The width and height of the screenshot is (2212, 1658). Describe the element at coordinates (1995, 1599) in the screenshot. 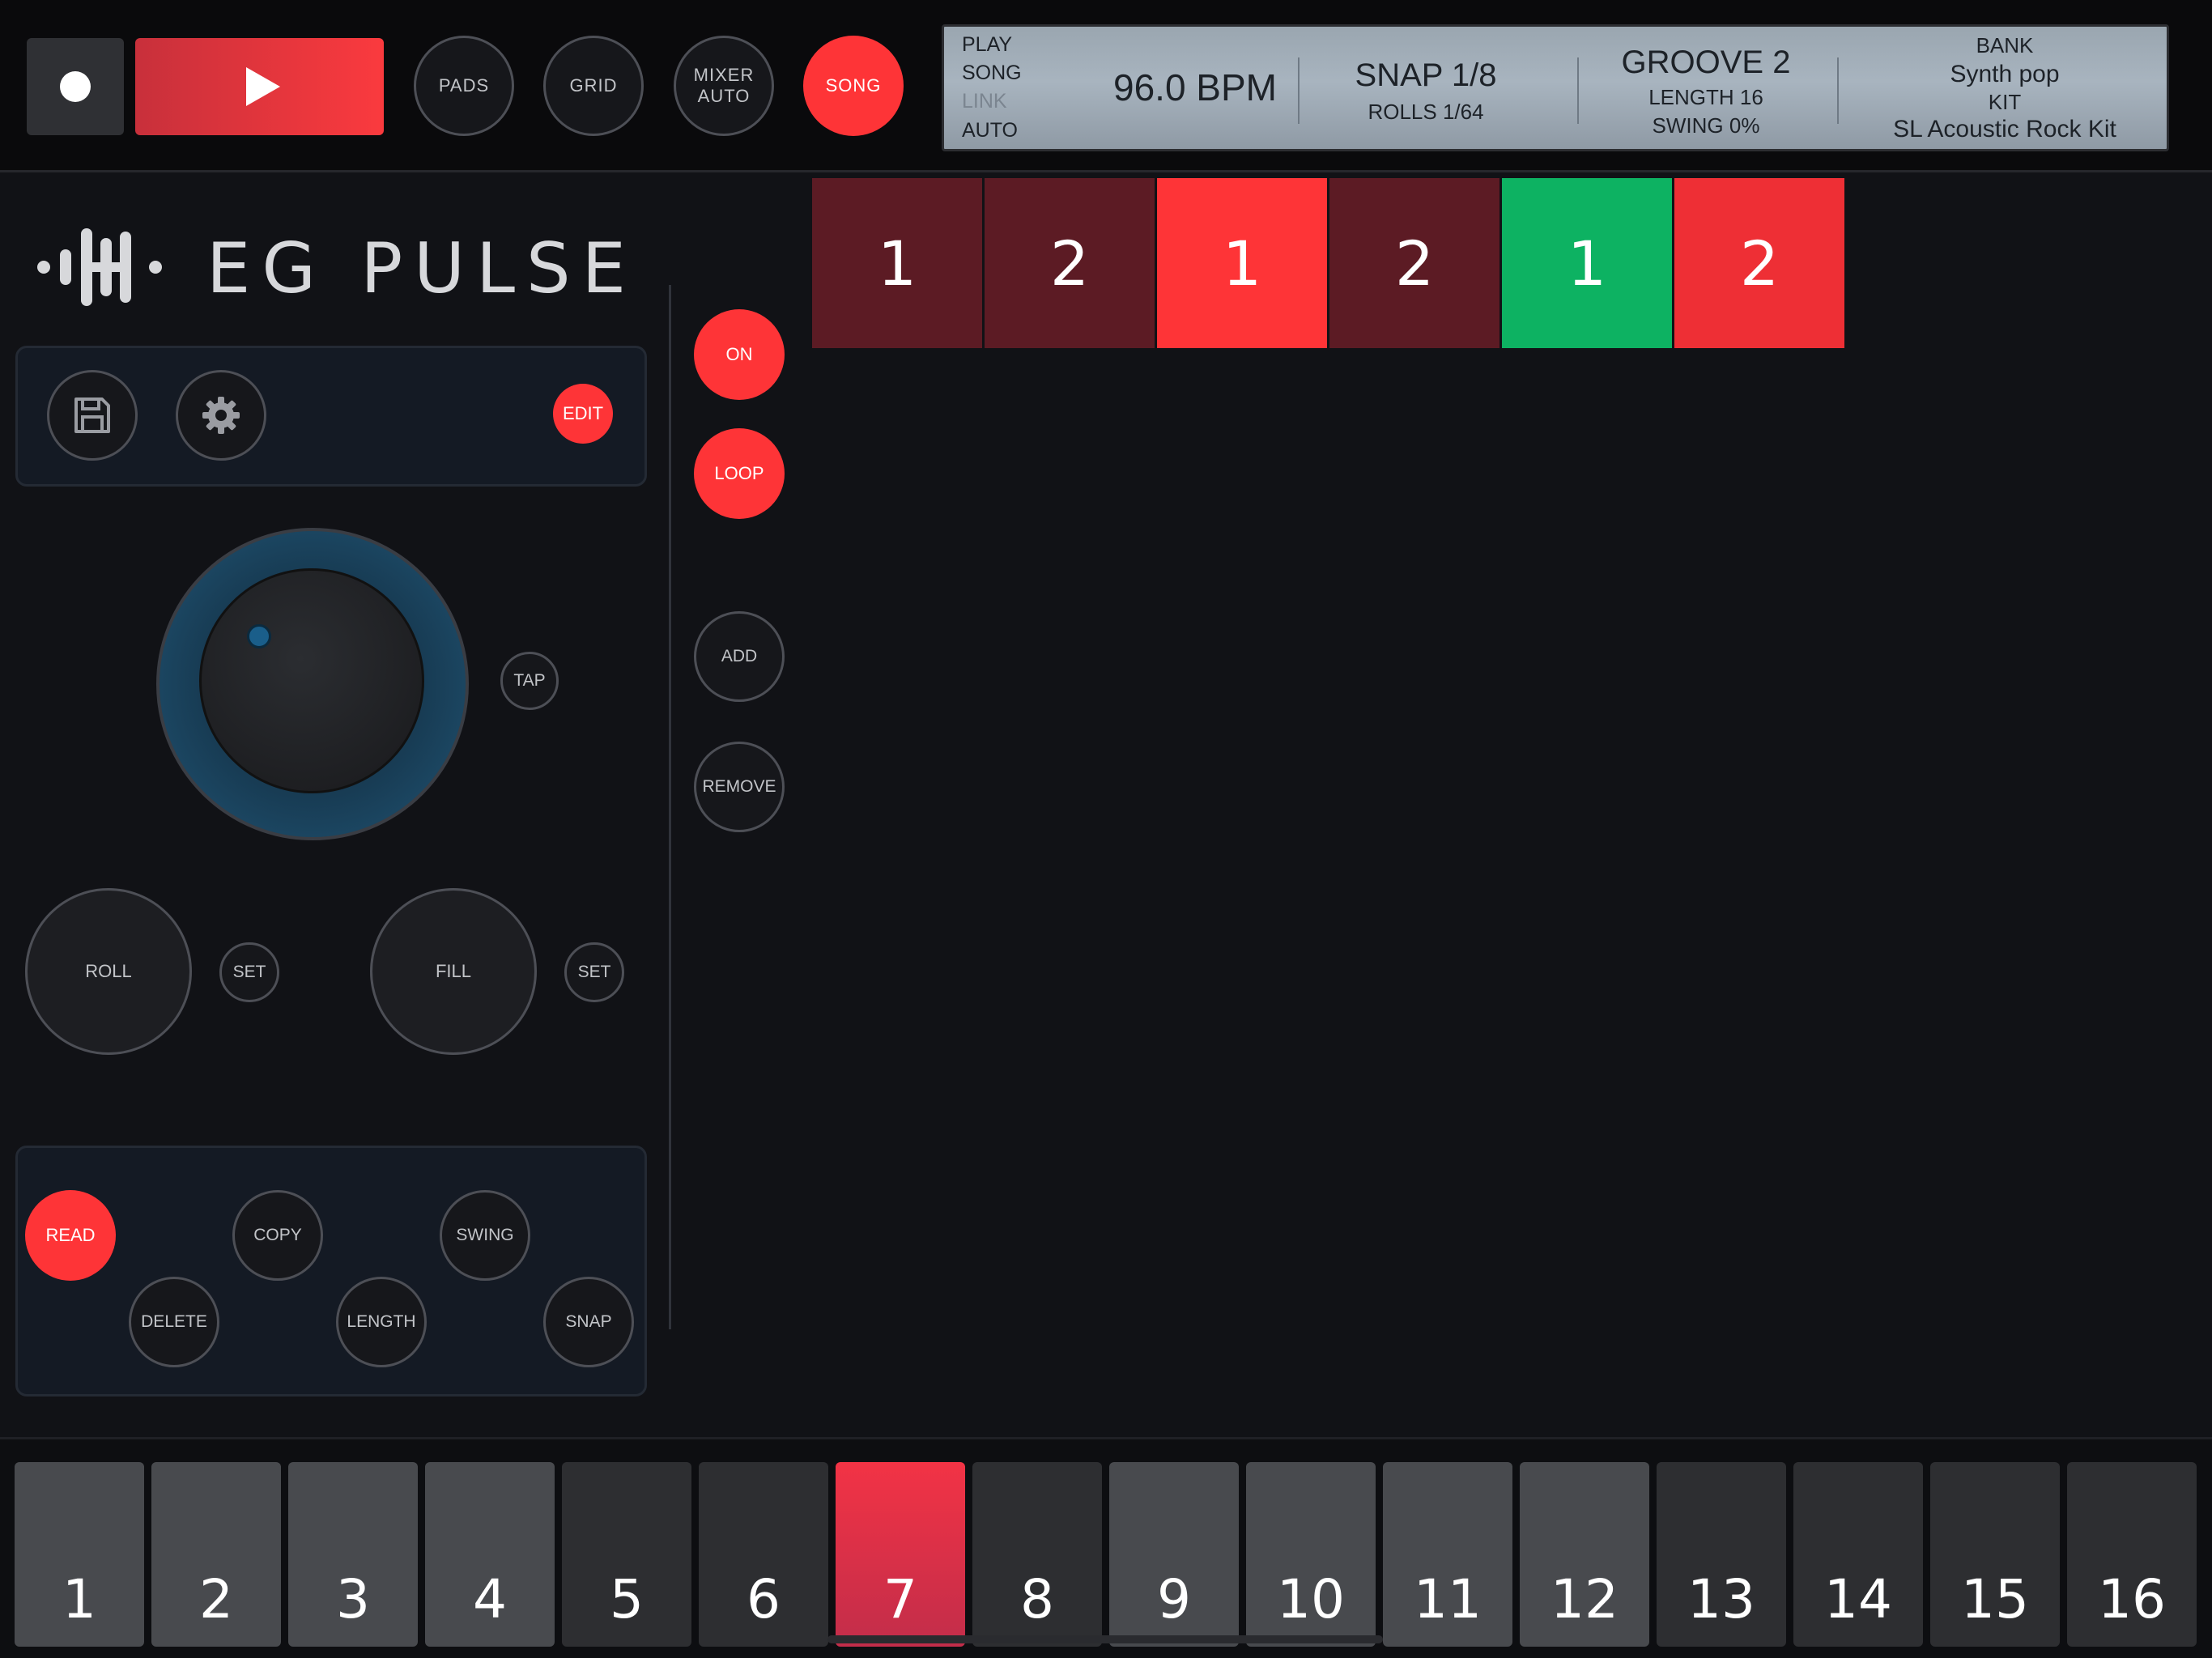

I see `pad-label: 15` at that location.